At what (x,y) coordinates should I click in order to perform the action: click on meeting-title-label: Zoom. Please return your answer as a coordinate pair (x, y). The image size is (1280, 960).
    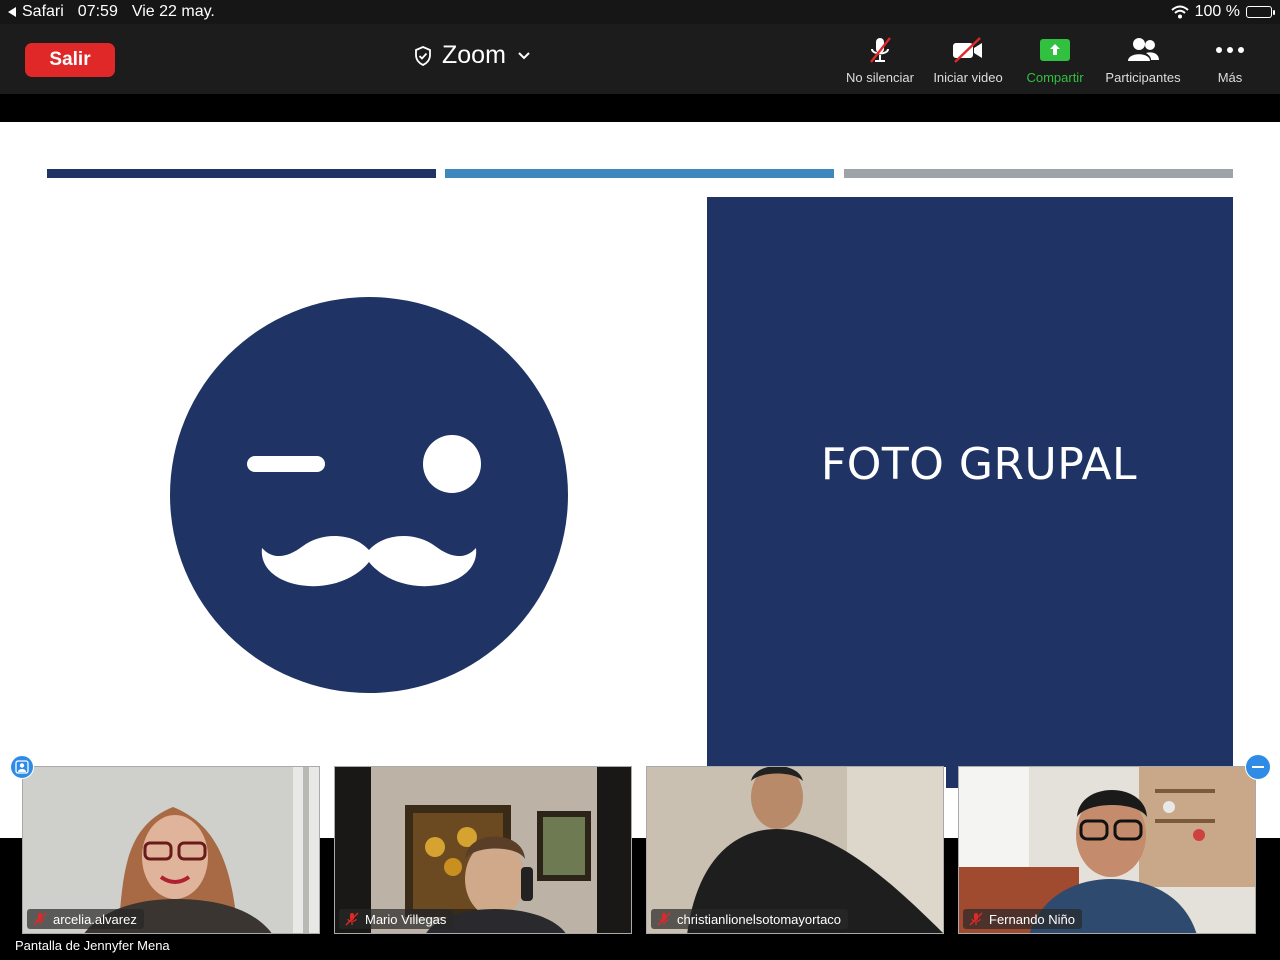
    Looking at the image, I should click on (474, 55).